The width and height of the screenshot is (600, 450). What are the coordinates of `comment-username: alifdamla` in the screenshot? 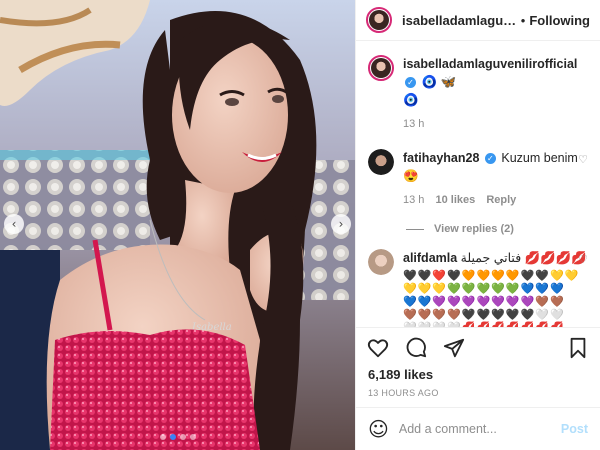 It's located at (430, 258).